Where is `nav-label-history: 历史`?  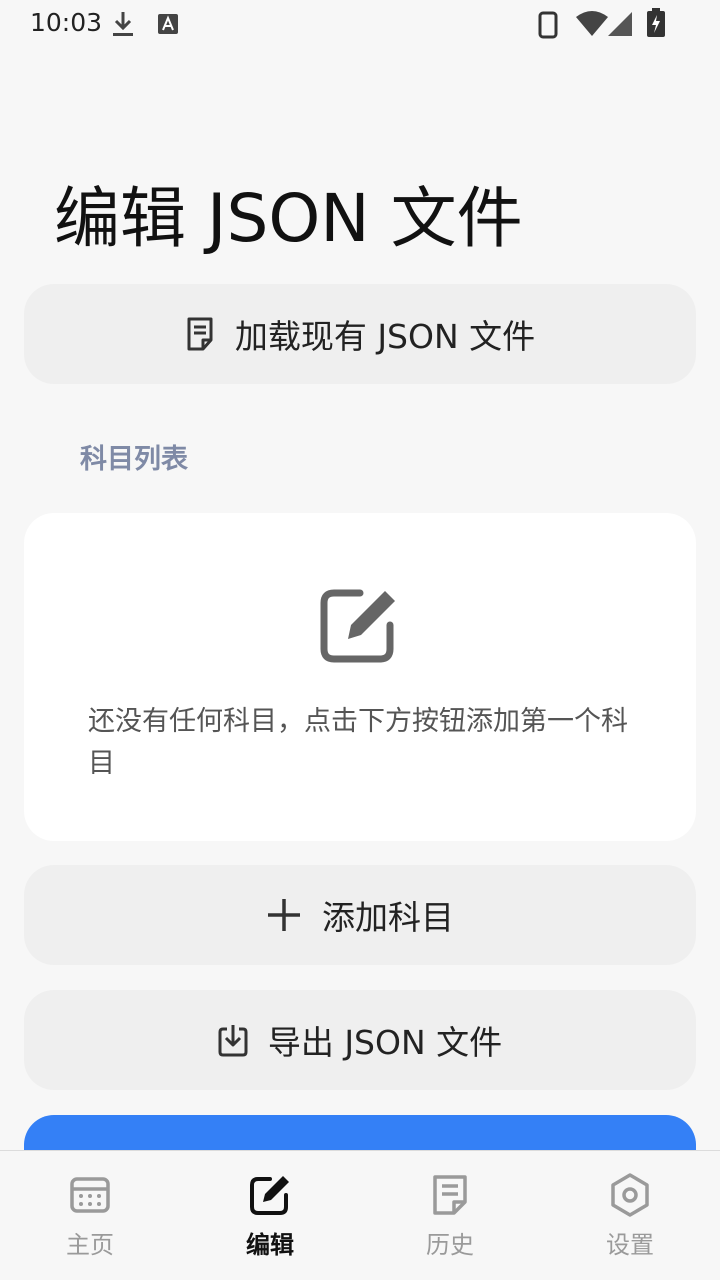 nav-label-history: 历史 is located at coordinates (450, 1245).